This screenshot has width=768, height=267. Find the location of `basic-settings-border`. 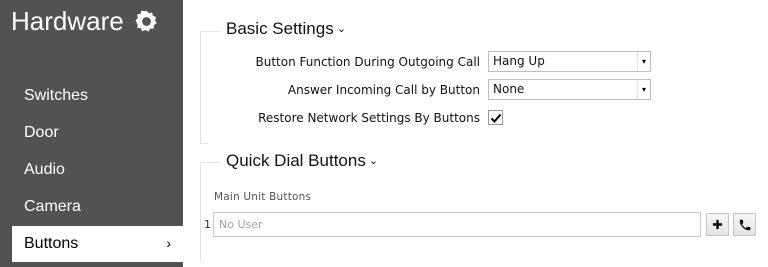

basic-settings-border is located at coordinates (200, 87).